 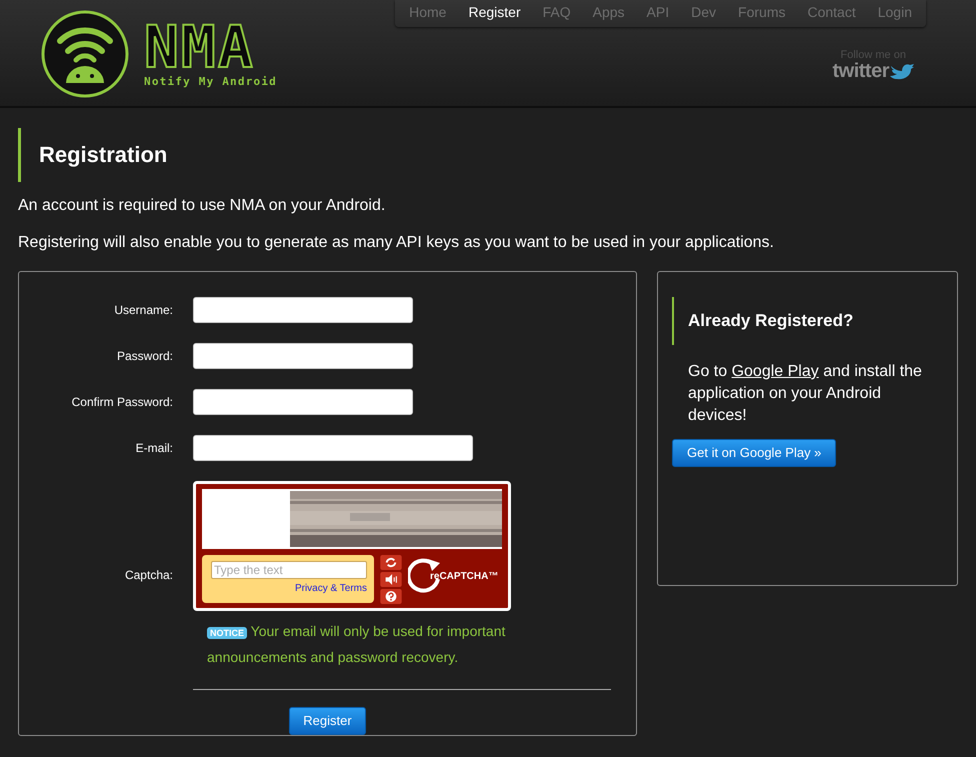 I want to click on nav-link: Register, so click(x=494, y=12).